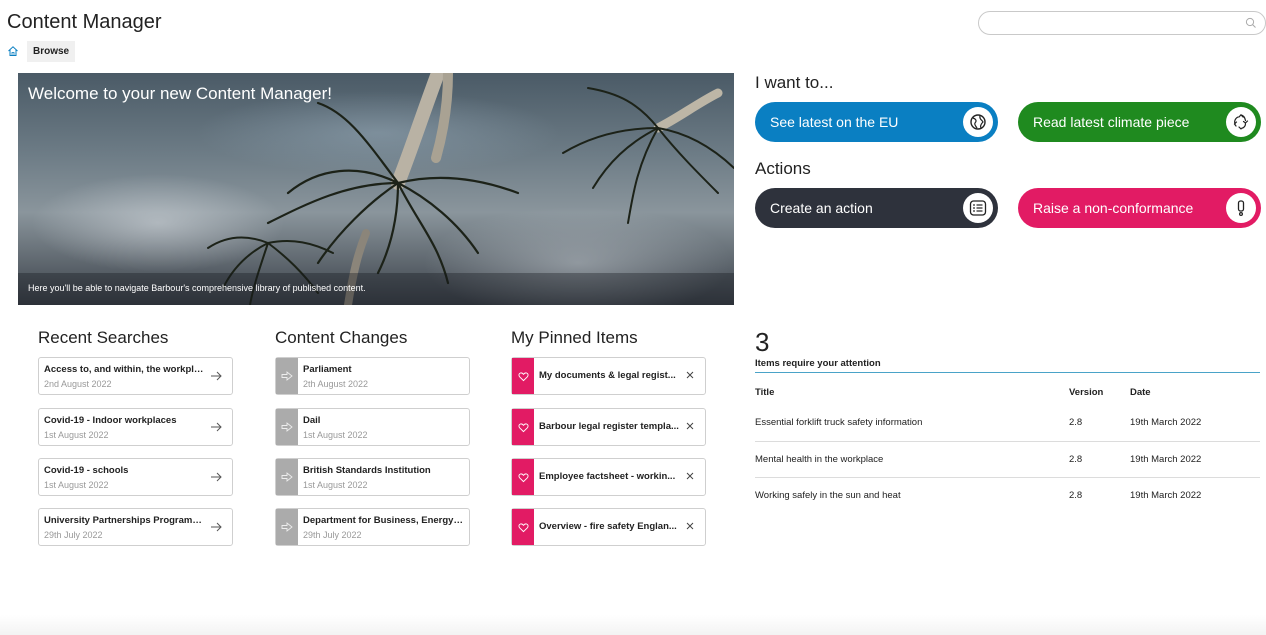 This screenshot has width=1266, height=635. What do you see at coordinates (978, 122) in the screenshot?
I see `globe-icon` at bounding box center [978, 122].